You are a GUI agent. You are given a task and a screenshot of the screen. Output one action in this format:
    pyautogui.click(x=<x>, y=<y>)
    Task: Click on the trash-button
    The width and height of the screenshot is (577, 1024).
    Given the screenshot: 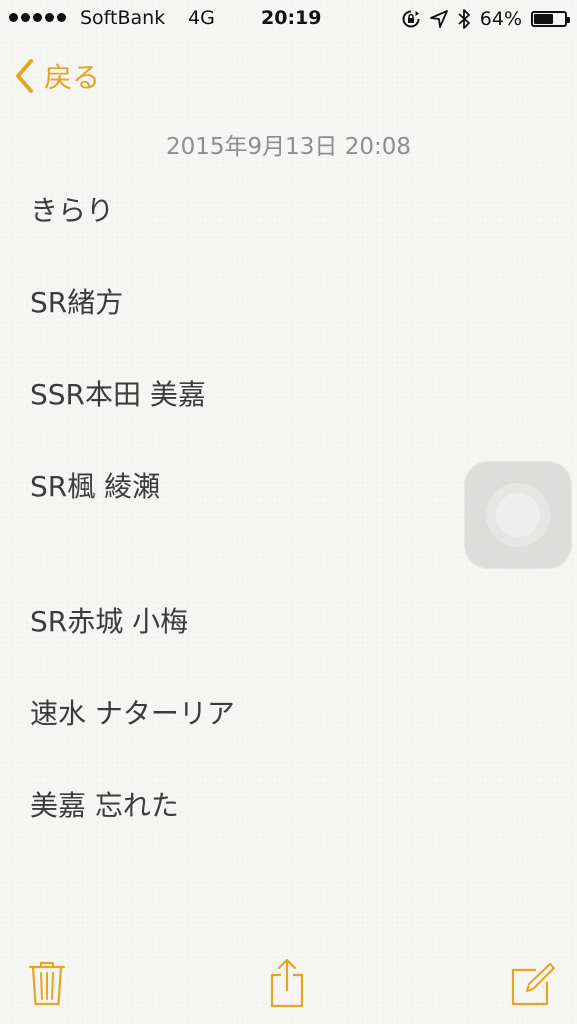 What is the action you would take?
    pyautogui.click(x=47, y=983)
    